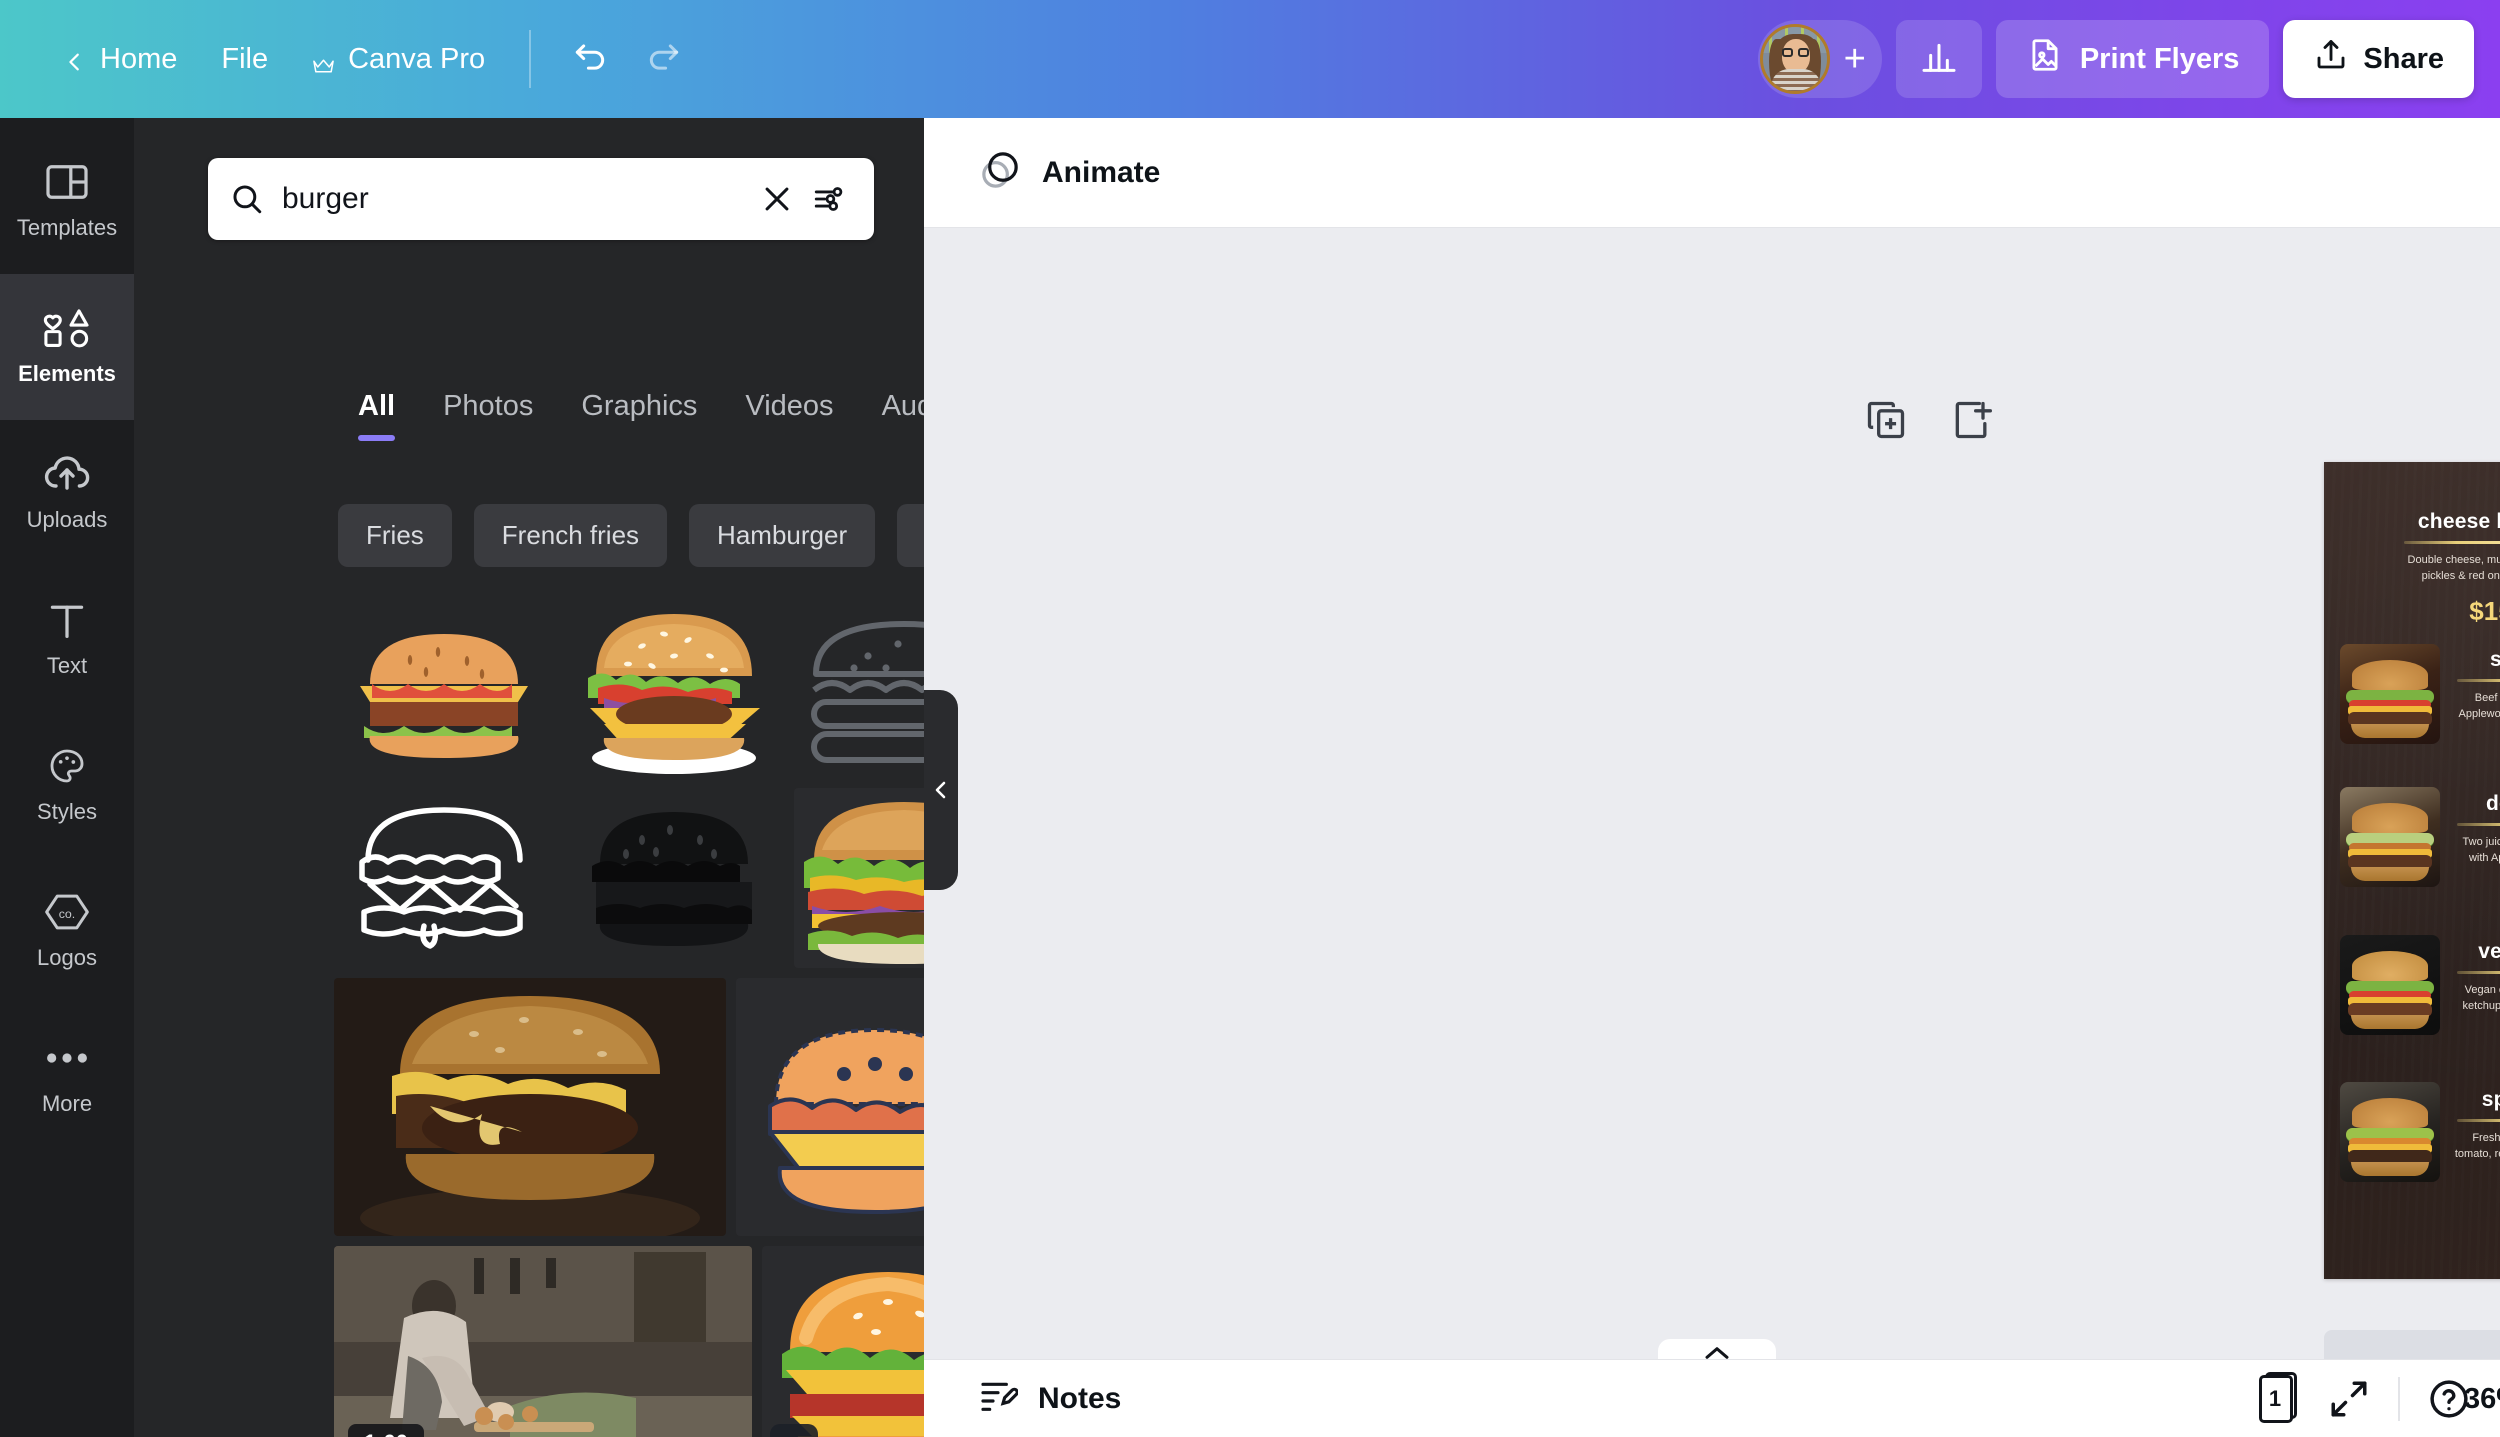 The image size is (2500, 1437). I want to click on result-burger-outline-white, so click(444, 878).